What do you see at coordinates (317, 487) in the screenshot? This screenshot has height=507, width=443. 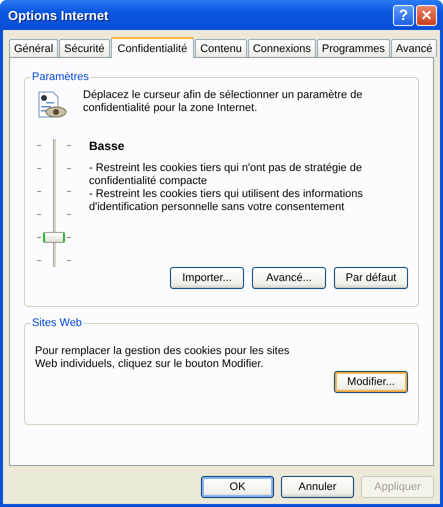 I see `cancel-button: Annuler` at bounding box center [317, 487].